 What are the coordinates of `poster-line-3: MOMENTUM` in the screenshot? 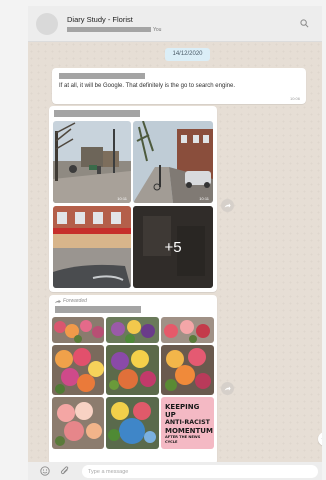 It's located at (189, 431).